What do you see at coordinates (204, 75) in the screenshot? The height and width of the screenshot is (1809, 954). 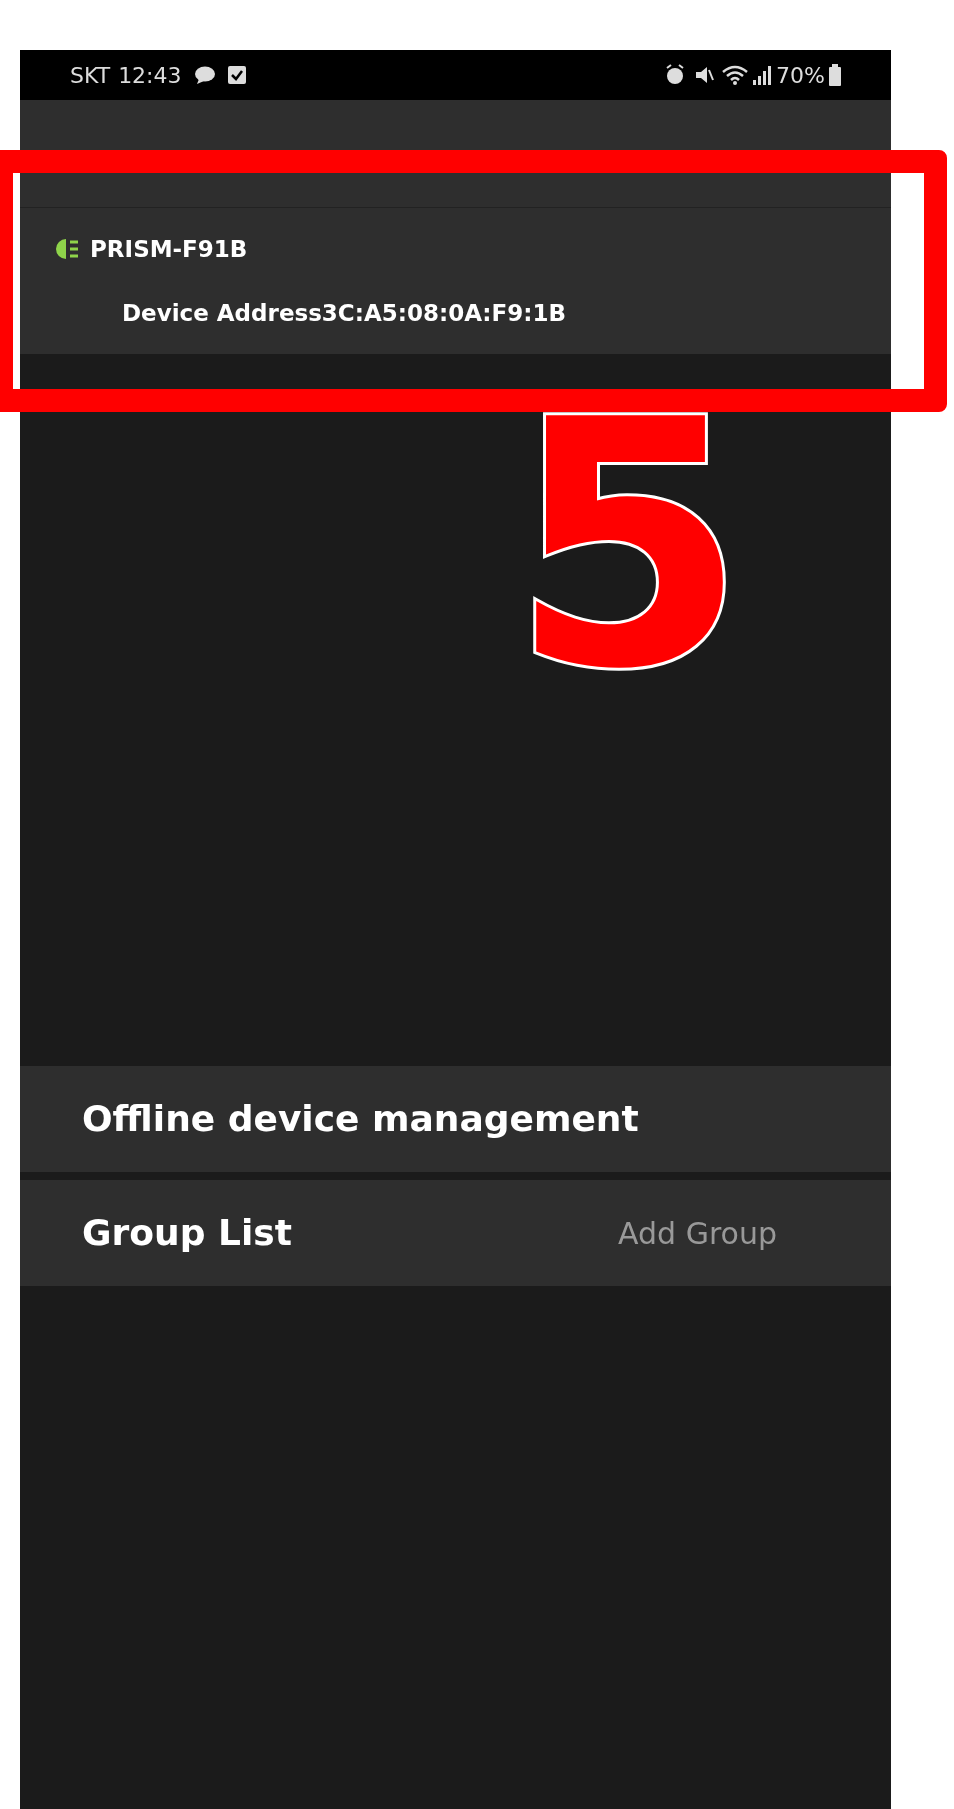 I see `chat-icon` at bounding box center [204, 75].